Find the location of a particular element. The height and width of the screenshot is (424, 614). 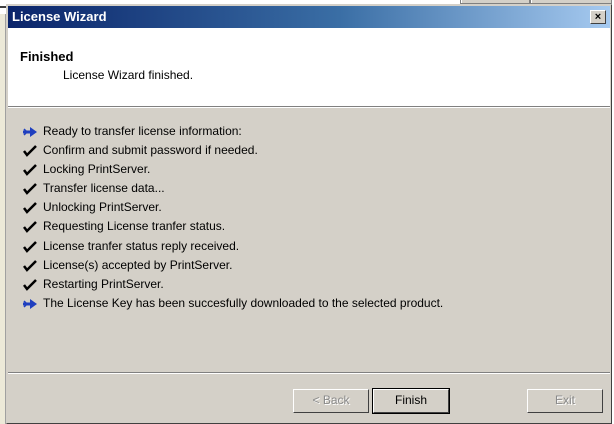

exit-button: Exit is located at coordinates (565, 401).